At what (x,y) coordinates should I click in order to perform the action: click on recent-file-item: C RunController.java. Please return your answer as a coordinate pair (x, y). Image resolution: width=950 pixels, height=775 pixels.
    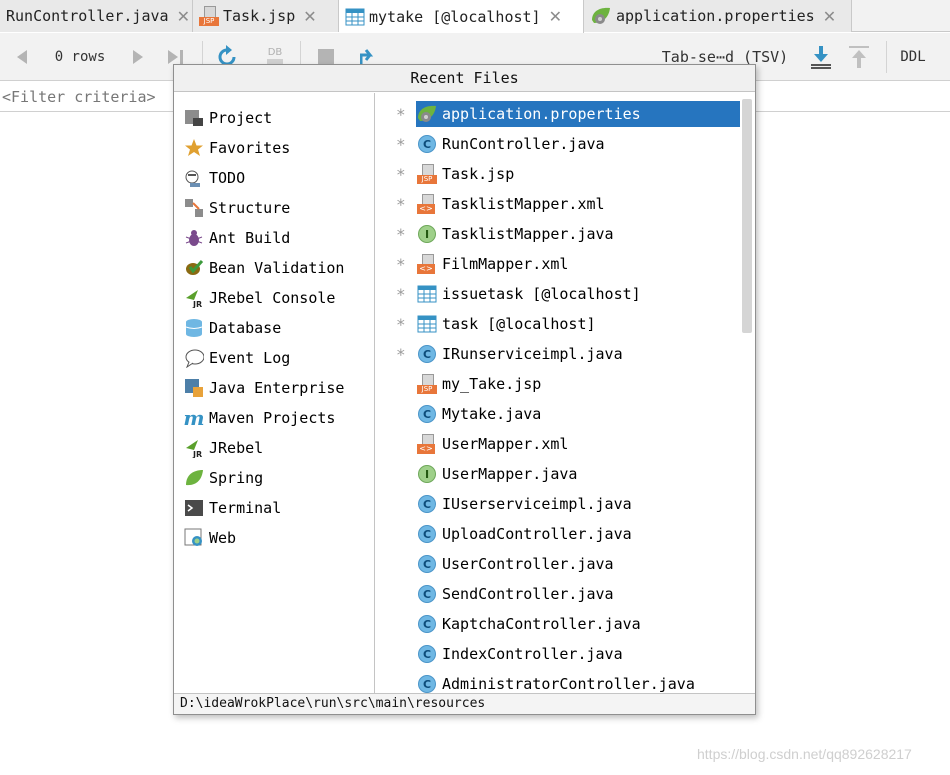
    Looking at the image, I should click on (582, 144).